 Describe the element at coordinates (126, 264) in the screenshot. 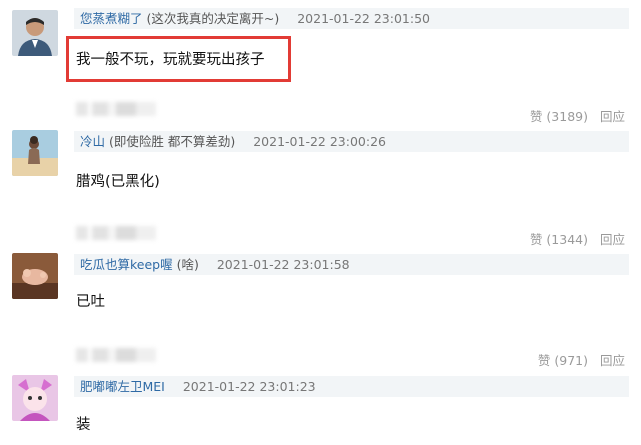

I see `username-link: 吃瓜也算keep喔` at that location.